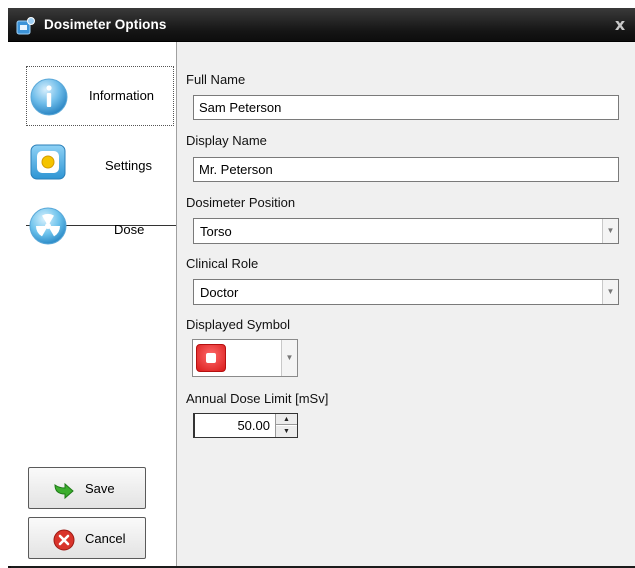 This screenshot has height=568, width=635. I want to click on nav-item-dose: Dose, so click(100, 222).